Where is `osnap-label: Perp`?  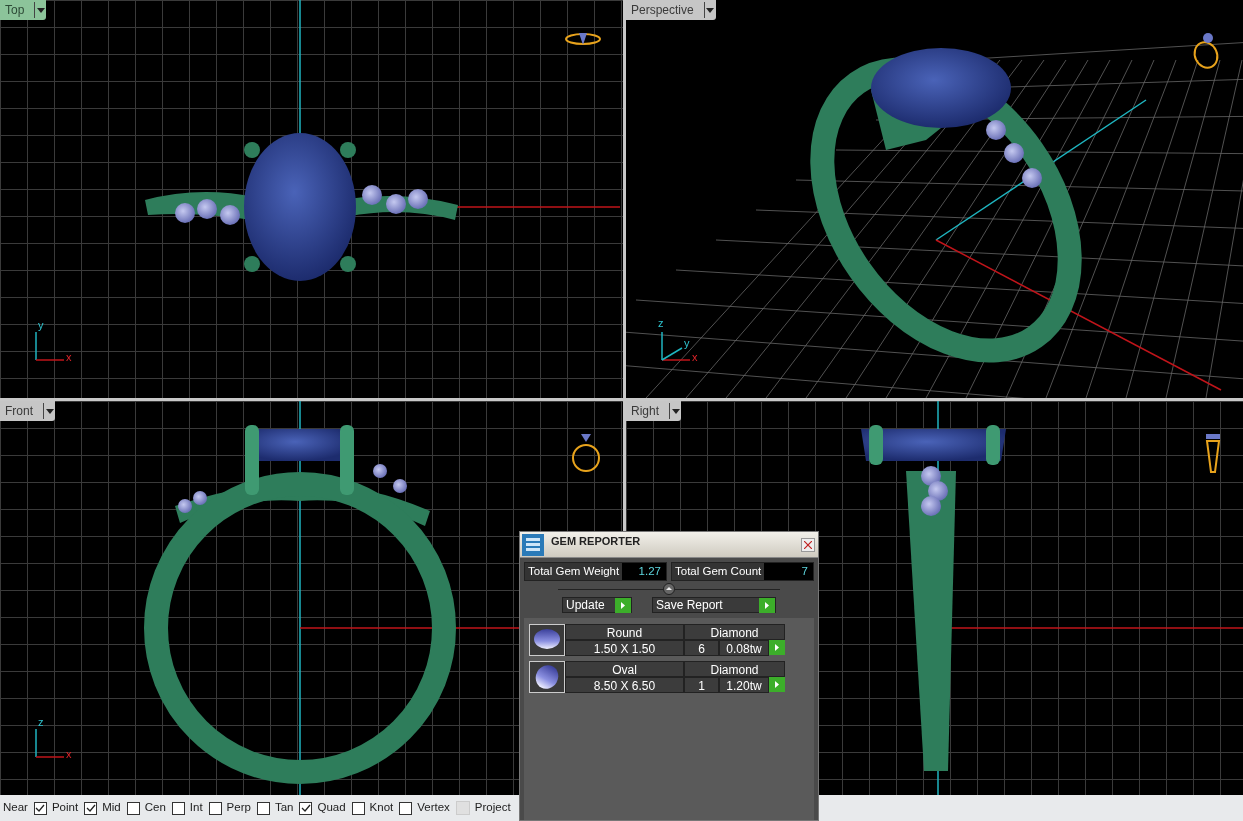
osnap-label: Perp is located at coordinates (239, 808).